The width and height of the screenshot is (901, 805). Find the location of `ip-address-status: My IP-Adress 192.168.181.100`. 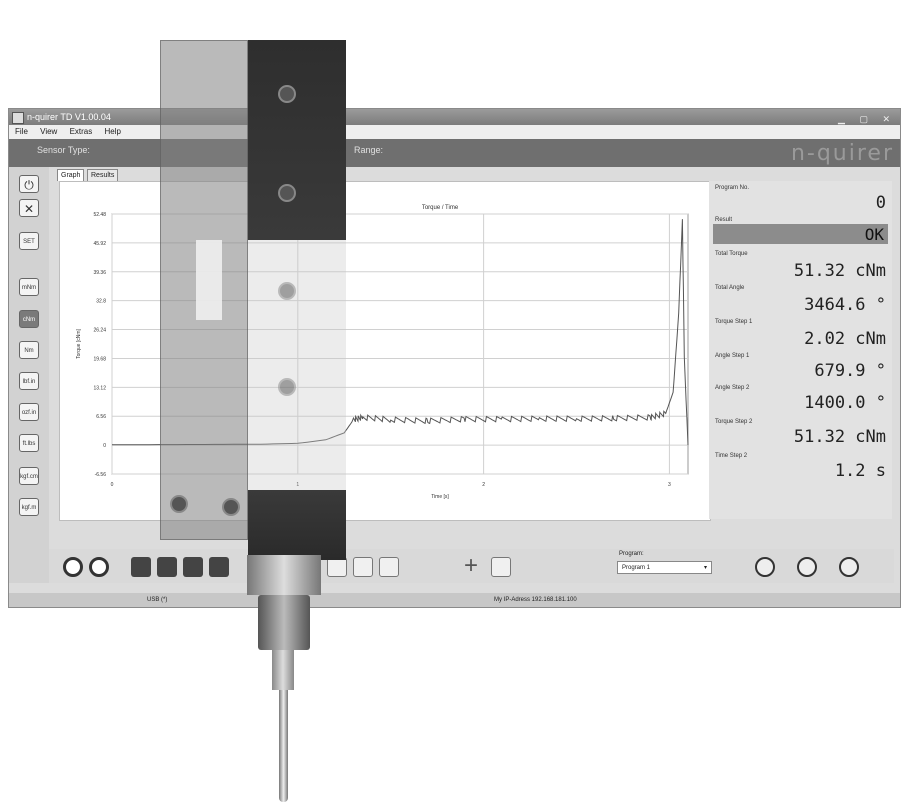

ip-address-status: My IP-Adress 192.168.181.100 is located at coordinates (535, 600).